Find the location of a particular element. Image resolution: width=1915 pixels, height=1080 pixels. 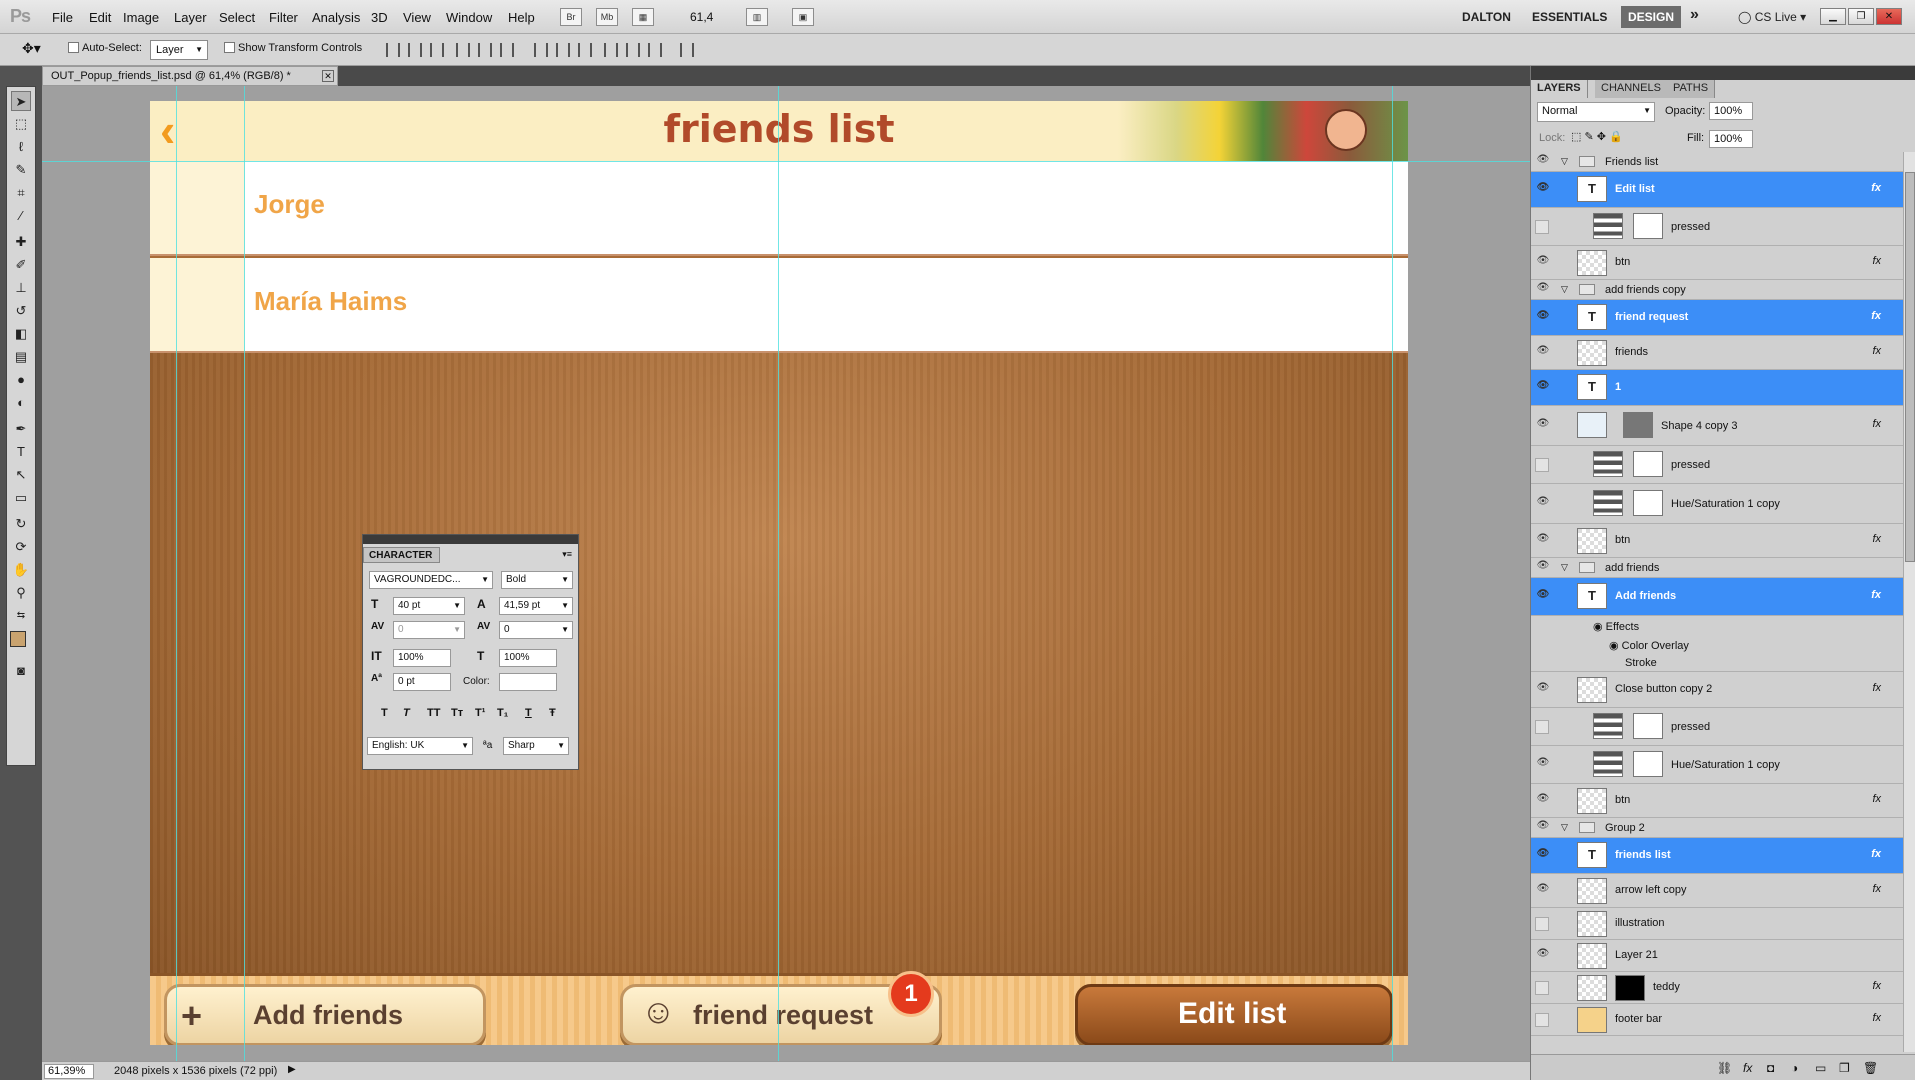

align-bottom-icon is located at coordinates (437, 50).